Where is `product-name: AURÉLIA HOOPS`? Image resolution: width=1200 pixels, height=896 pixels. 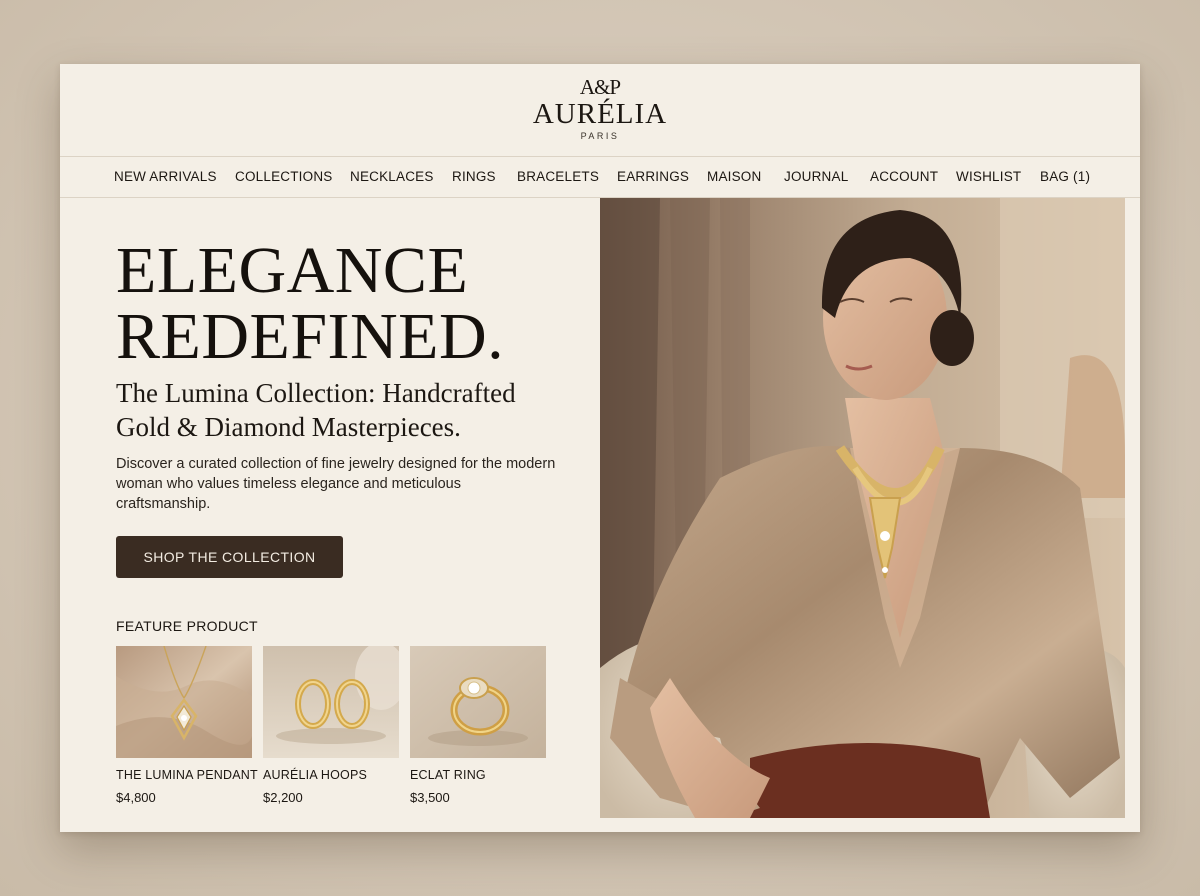 product-name: AURÉLIA HOOPS is located at coordinates (331, 775).